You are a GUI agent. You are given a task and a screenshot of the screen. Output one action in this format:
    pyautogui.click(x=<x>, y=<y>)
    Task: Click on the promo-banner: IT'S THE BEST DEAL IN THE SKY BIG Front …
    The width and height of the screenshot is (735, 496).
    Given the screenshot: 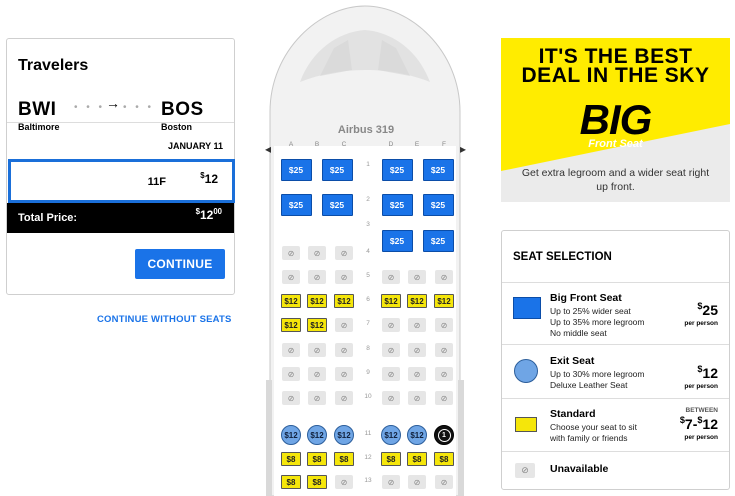 What is the action you would take?
    pyautogui.click(x=615, y=120)
    